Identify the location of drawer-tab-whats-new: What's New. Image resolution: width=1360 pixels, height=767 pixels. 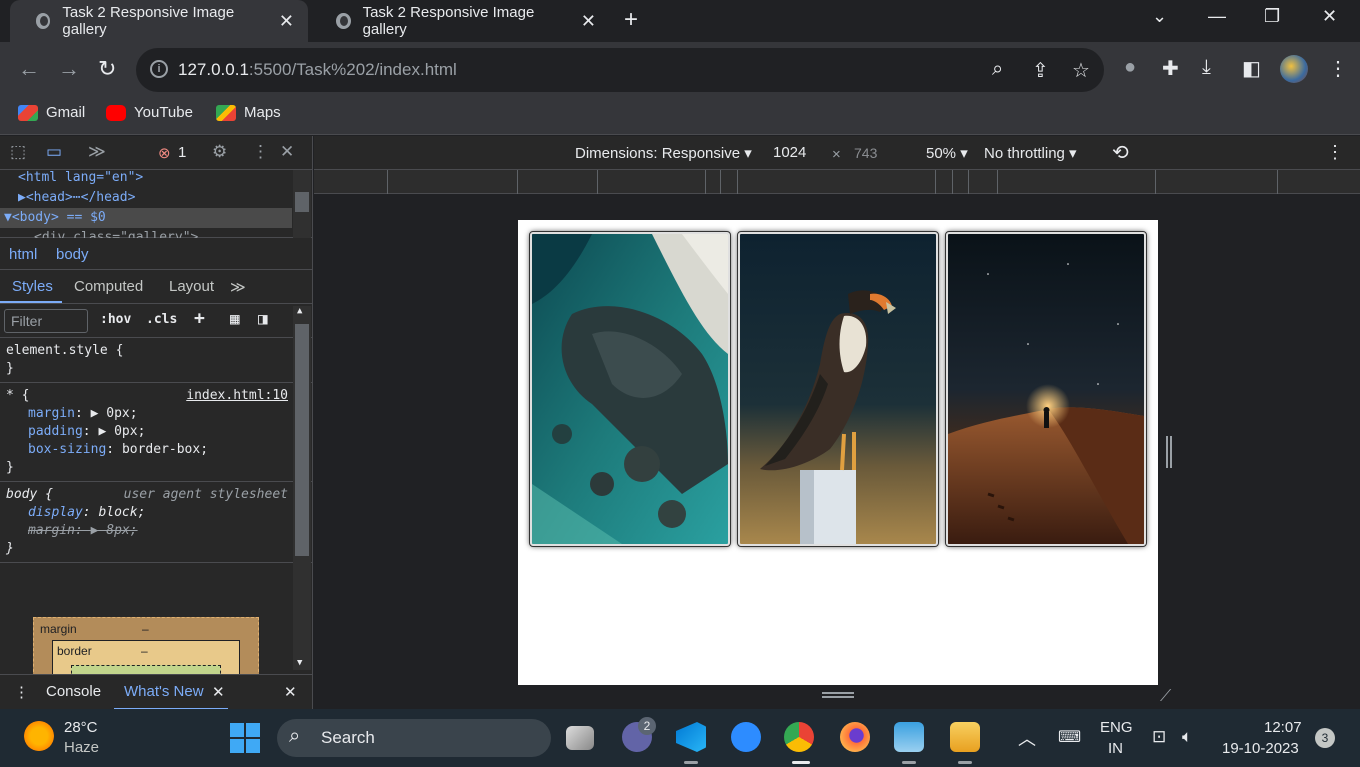
(164, 691).